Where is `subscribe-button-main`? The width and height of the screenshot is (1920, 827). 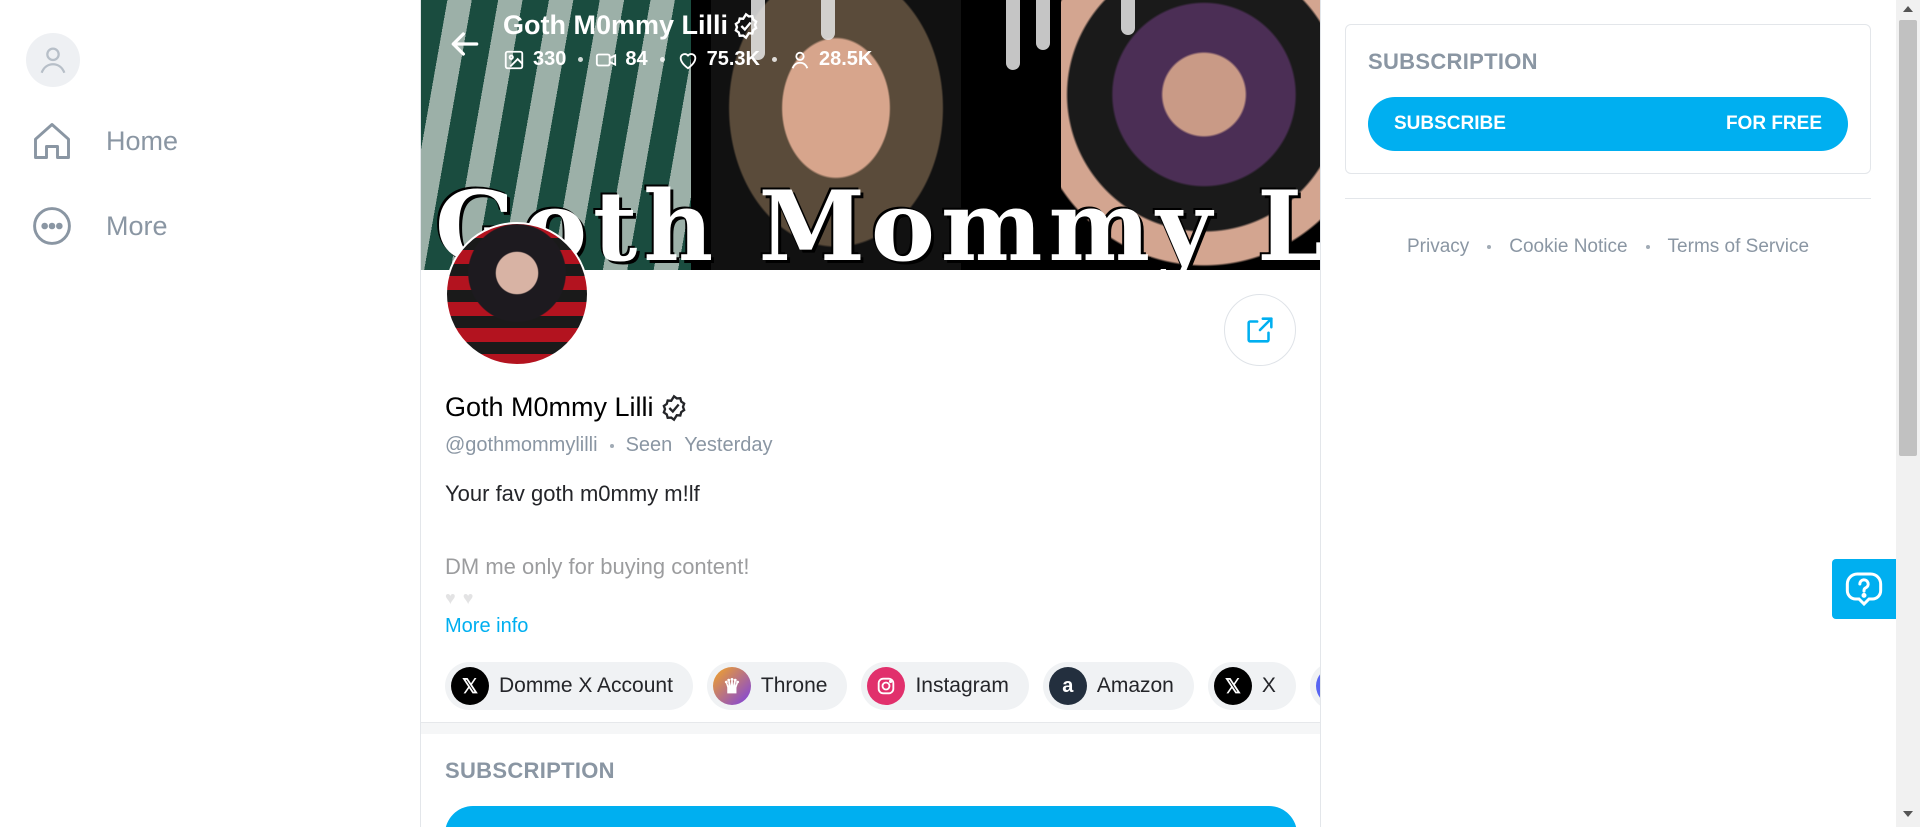 subscribe-button-main is located at coordinates (871, 816).